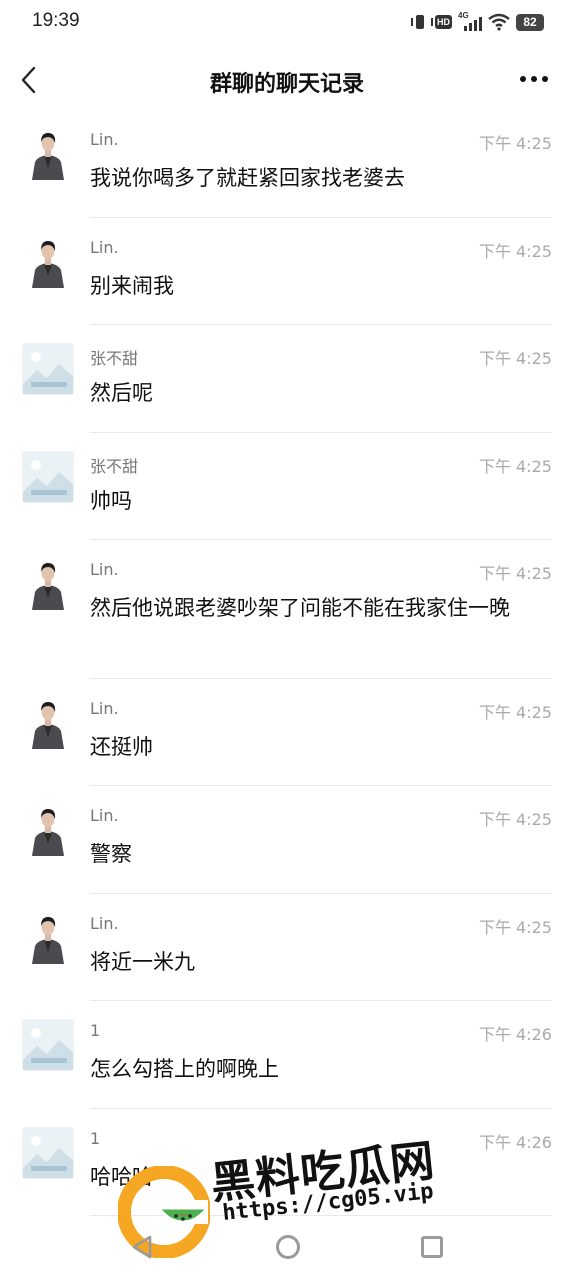 The height and width of the screenshot is (1280, 574). Describe the element at coordinates (287, 271) in the screenshot. I see `message-item: Lin. 下午 4:25 别来闹我` at that location.